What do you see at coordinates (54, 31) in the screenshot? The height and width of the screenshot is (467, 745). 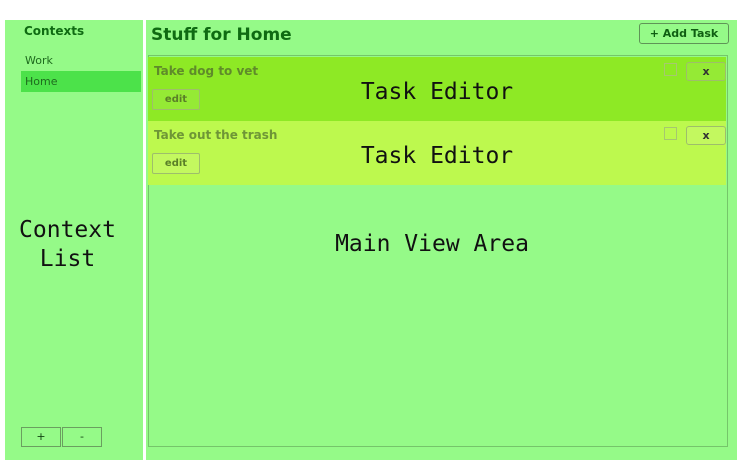 I see `contexts-heading: Contexts` at bounding box center [54, 31].